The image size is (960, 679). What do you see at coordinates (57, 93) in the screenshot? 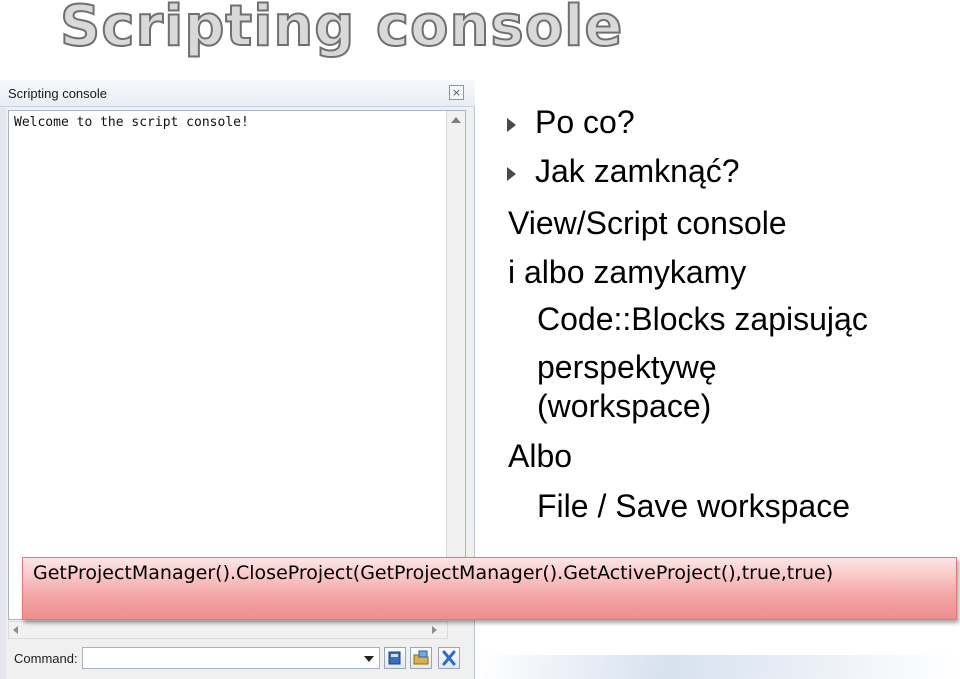
I see `window-title: Scripting console` at bounding box center [57, 93].